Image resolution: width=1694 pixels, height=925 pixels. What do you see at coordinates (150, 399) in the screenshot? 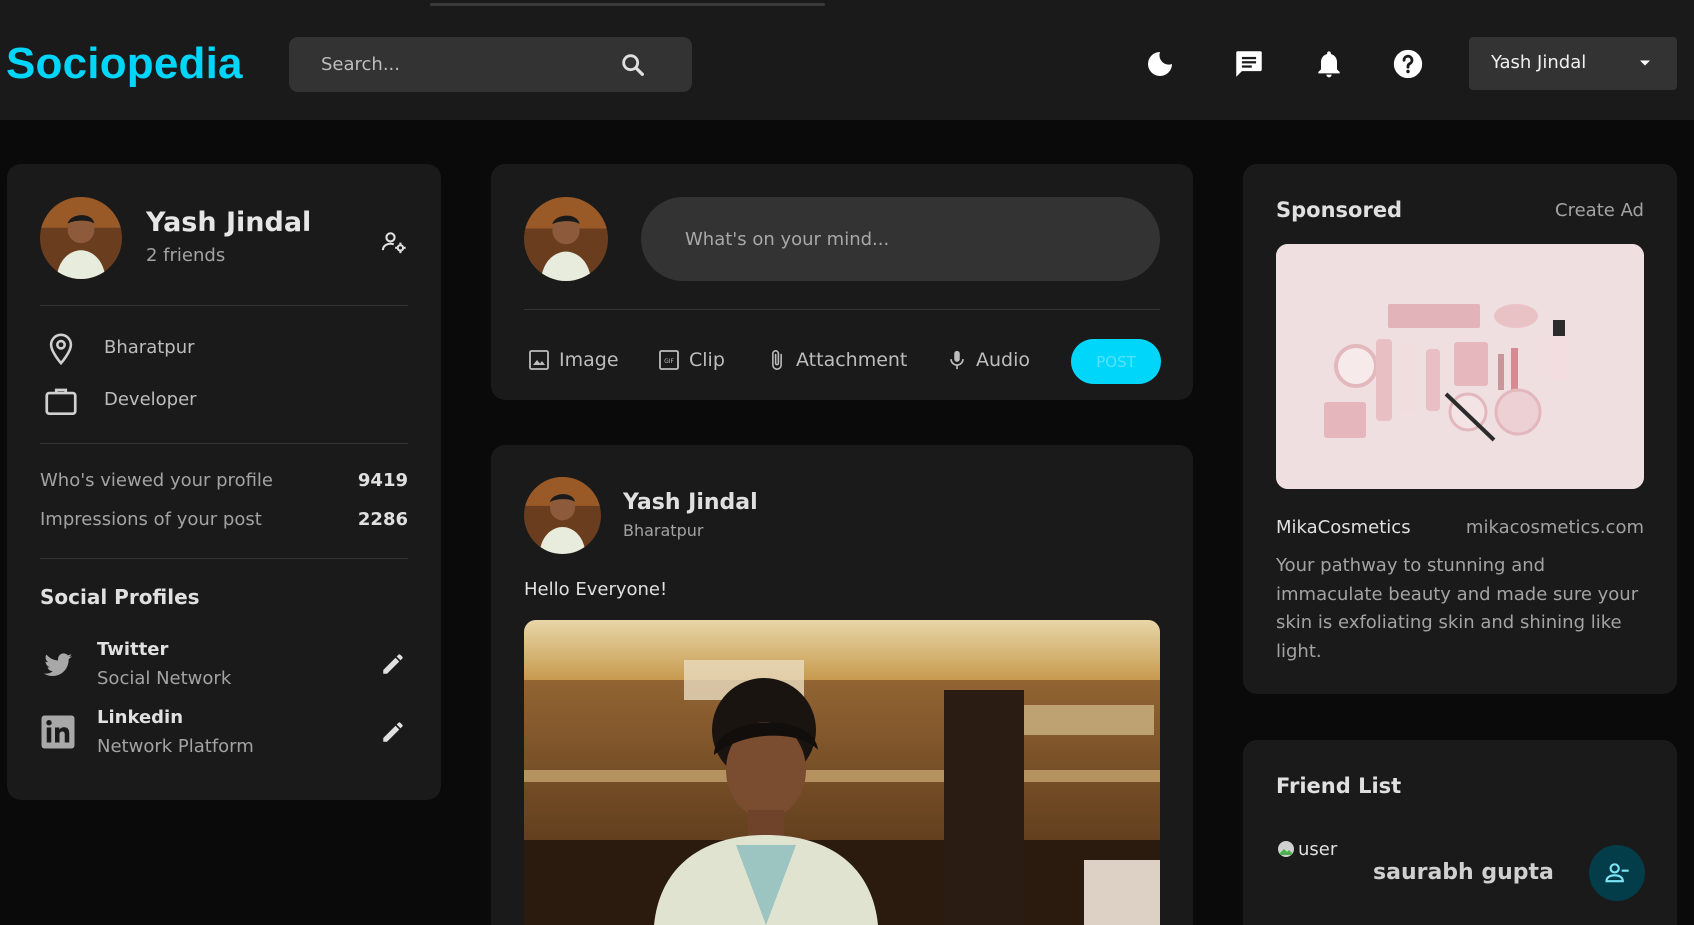
I see `profile-occupation: Developer` at bounding box center [150, 399].